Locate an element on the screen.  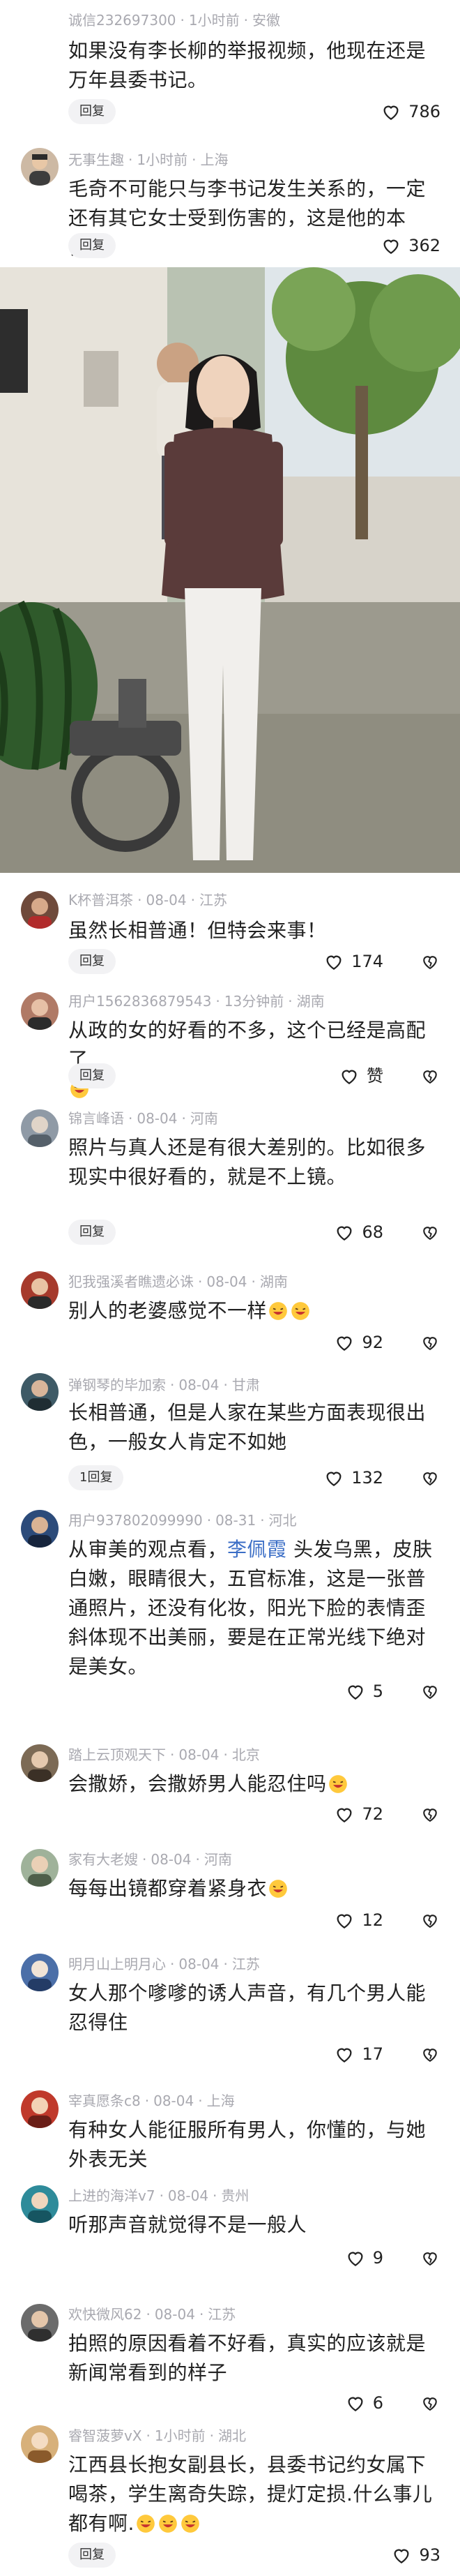
username: 睿智菠萝vX is located at coordinates (105, 2435).